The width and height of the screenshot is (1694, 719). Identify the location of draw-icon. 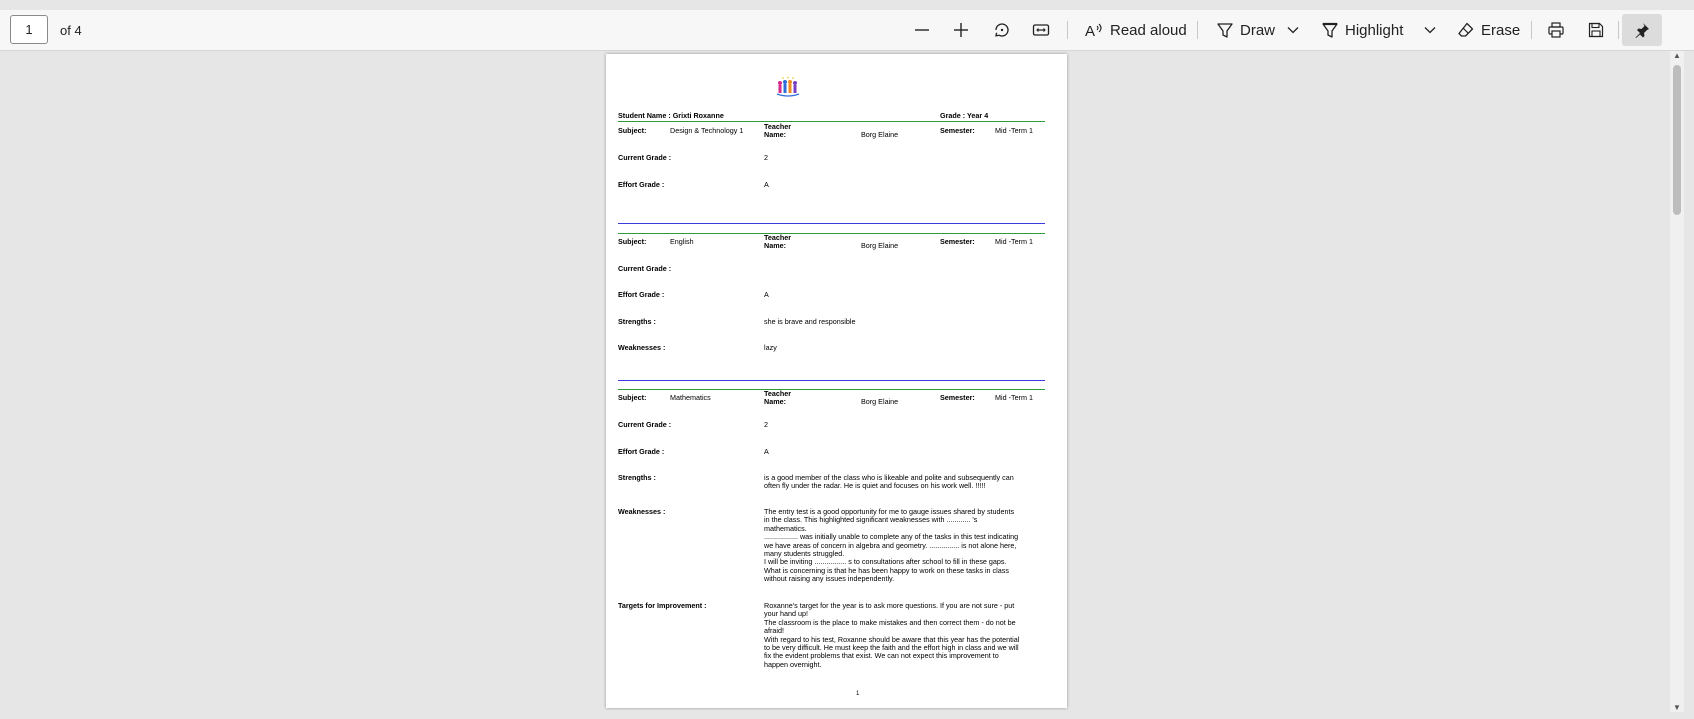
(1225, 30).